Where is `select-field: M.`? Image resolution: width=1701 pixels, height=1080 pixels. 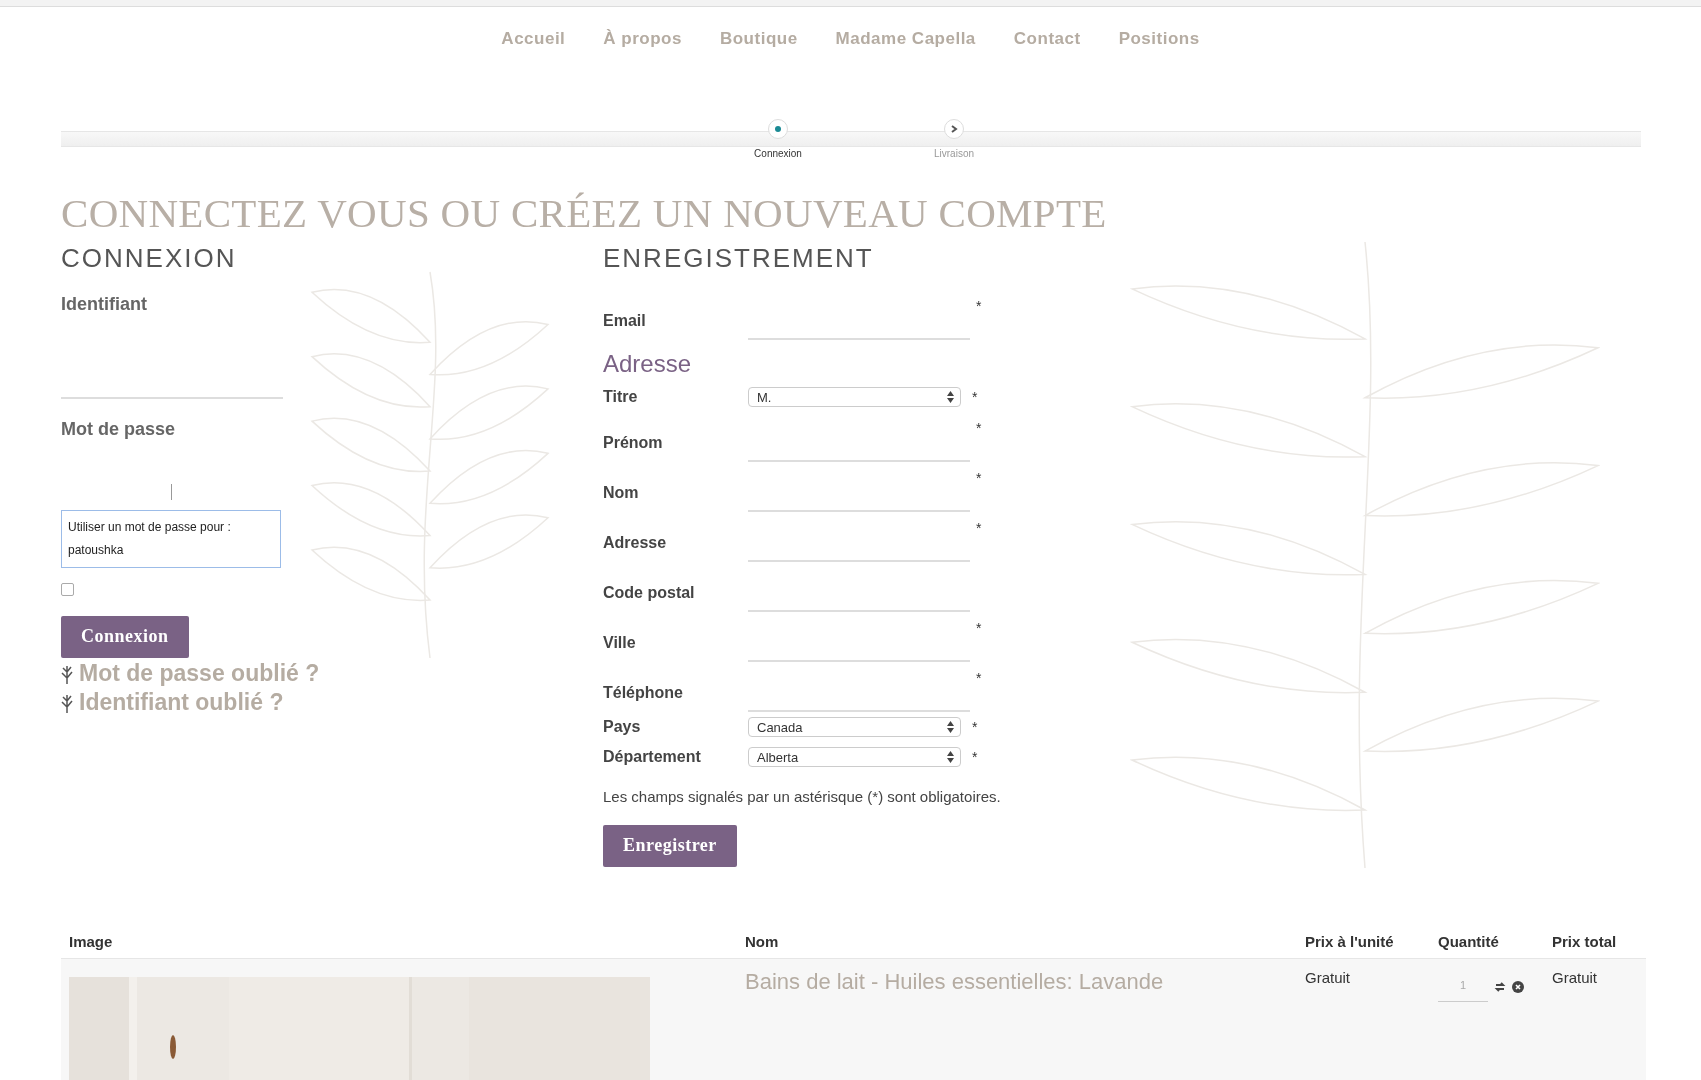 select-field: M. is located at coordinates (854, 397).